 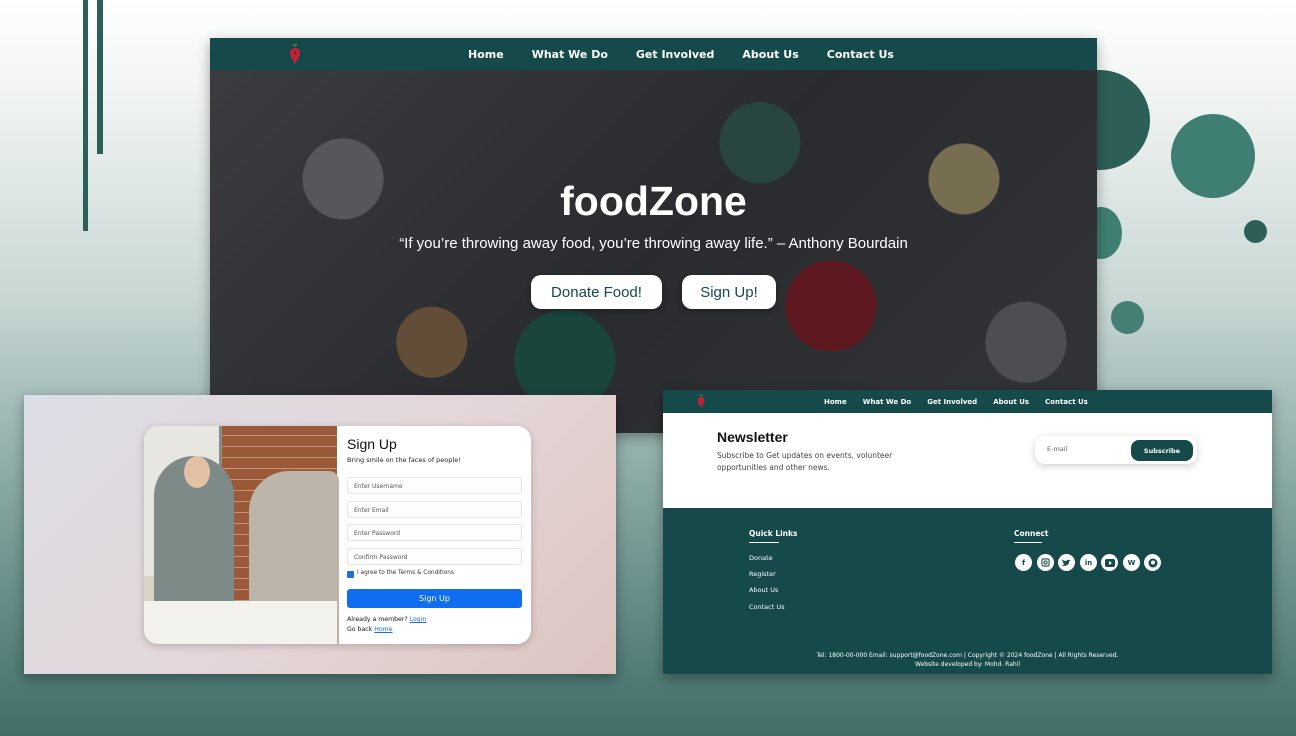 What do you see at coordinates (1088, 562) in the screenshot?
I see `linkedin-icon: in` at bounding box center [1088, 562].